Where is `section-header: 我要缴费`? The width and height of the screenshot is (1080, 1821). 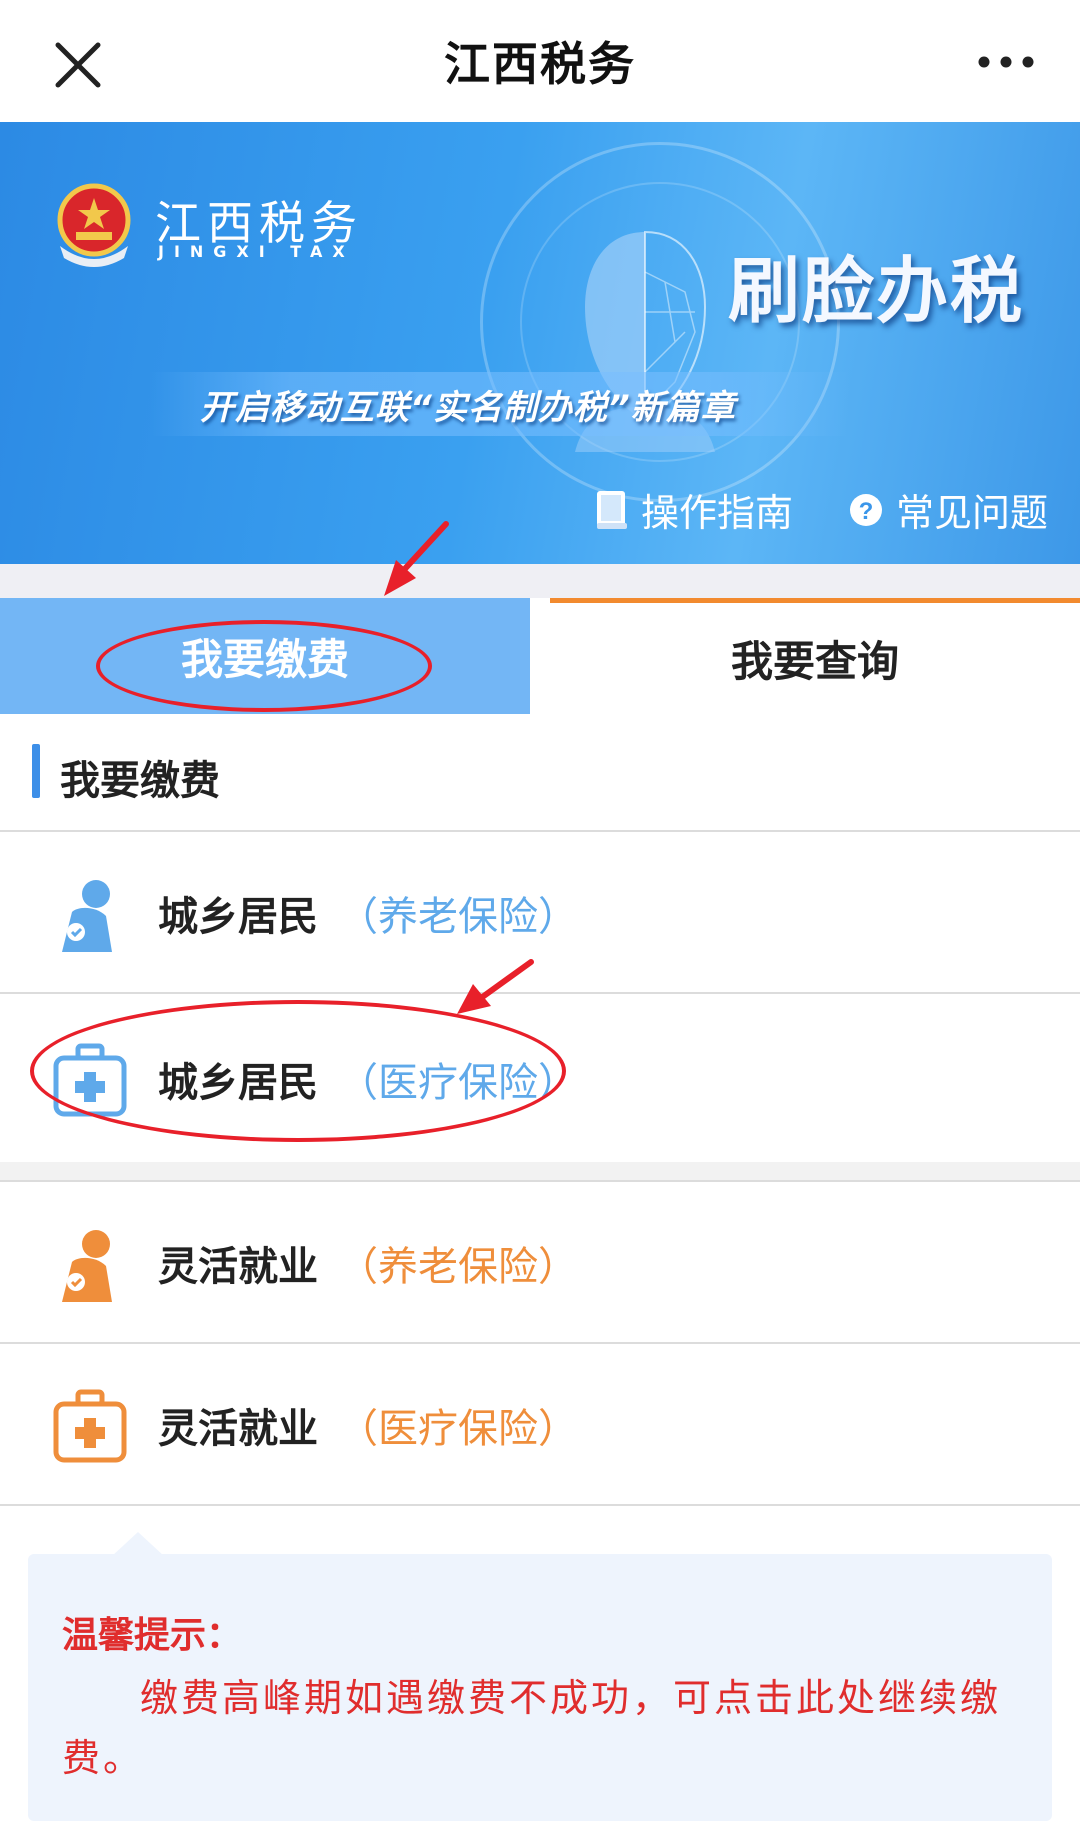 section-header: 我要缴费 is located at coordinates (540, 773).